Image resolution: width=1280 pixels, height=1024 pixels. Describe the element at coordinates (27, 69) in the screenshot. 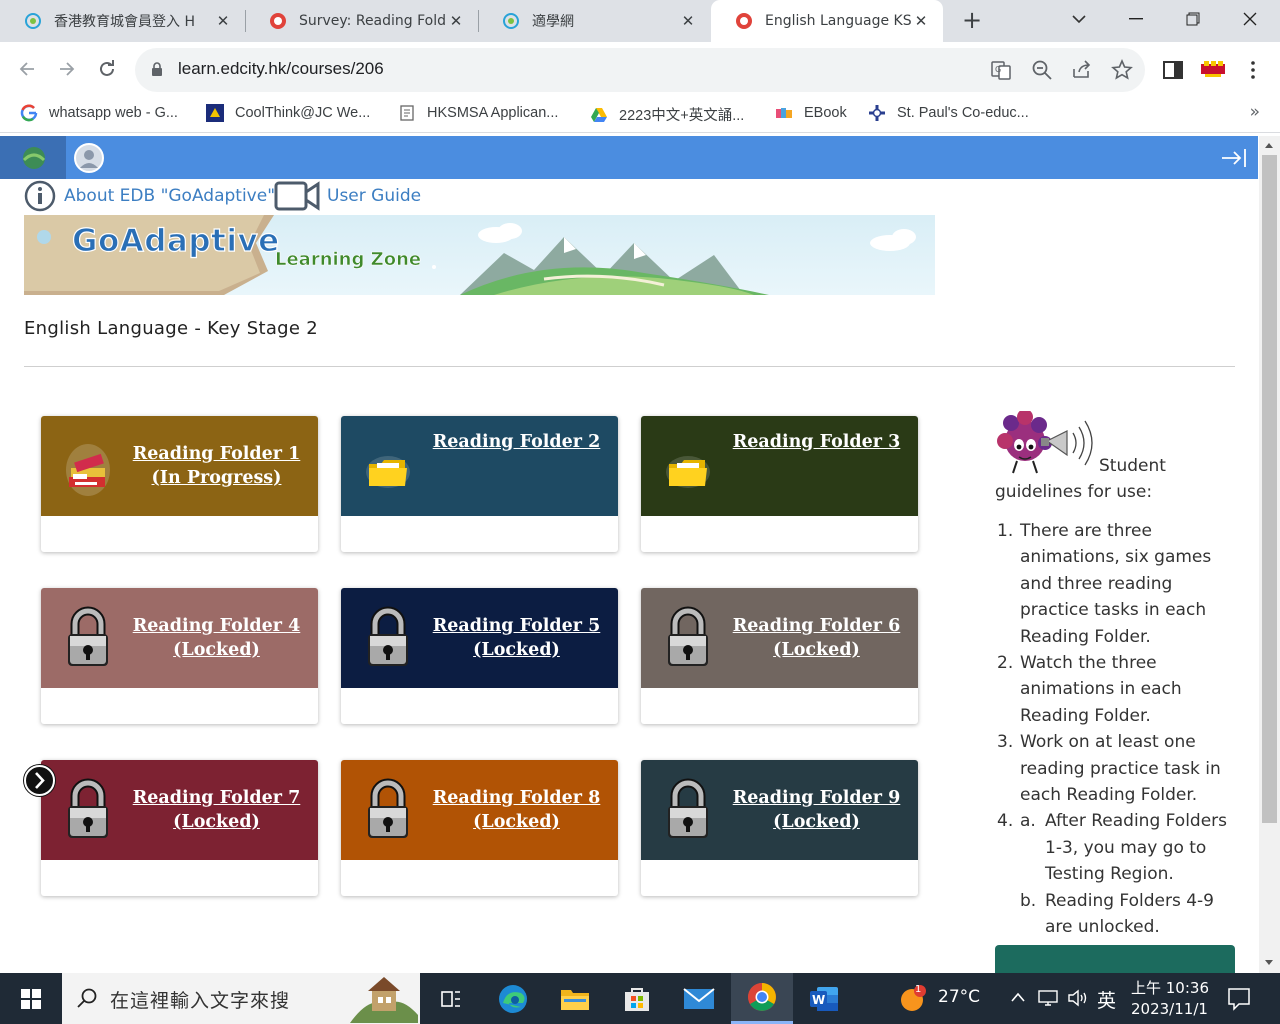

I see `back-button` at that location.